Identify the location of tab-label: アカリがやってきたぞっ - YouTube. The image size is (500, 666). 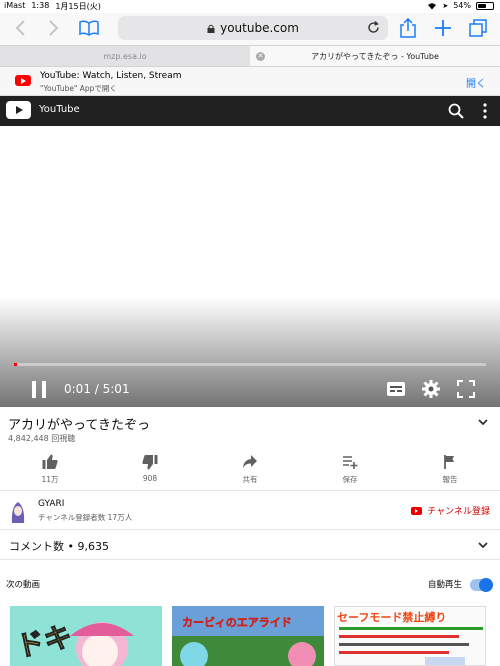
(375, 56).